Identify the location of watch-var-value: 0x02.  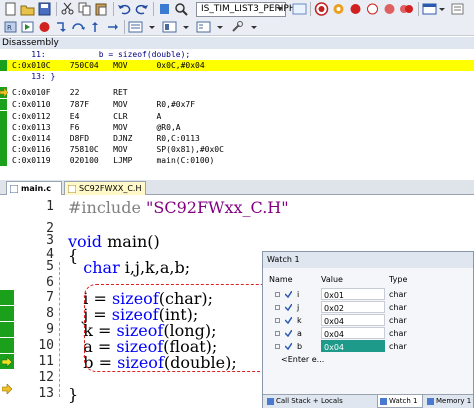
(353, 307).